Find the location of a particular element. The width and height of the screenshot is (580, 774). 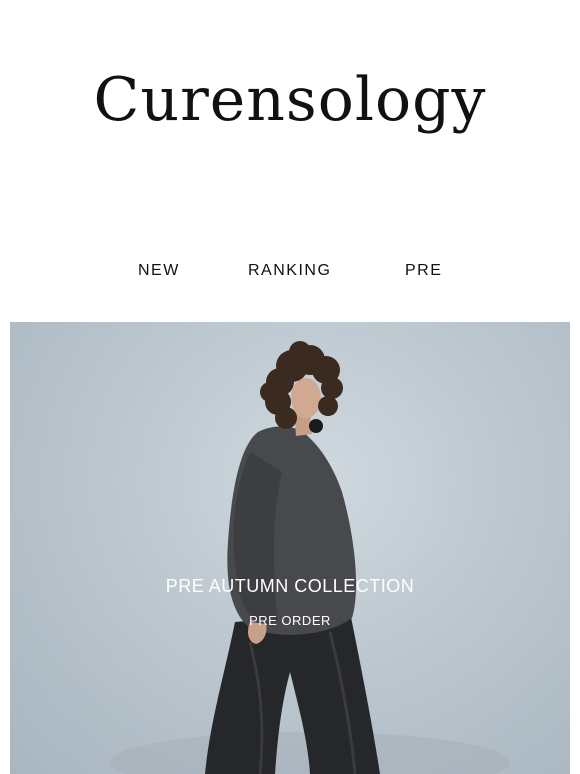

nav-item-ranking: RANKING is located at coordinates (289, 271).